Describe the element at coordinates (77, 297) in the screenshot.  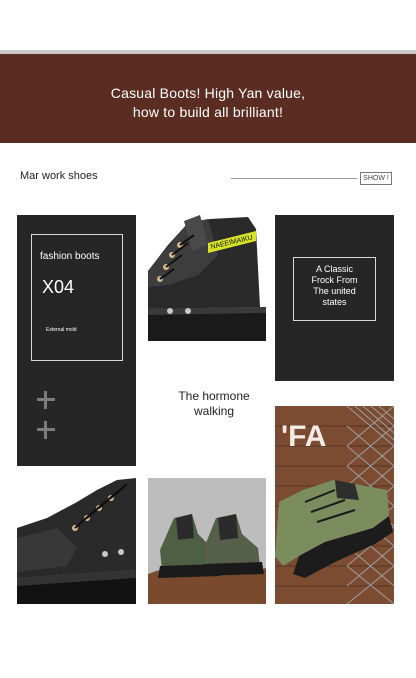
I see `fashion-boots-label-box: fashion boots X04 External mold` at that location.